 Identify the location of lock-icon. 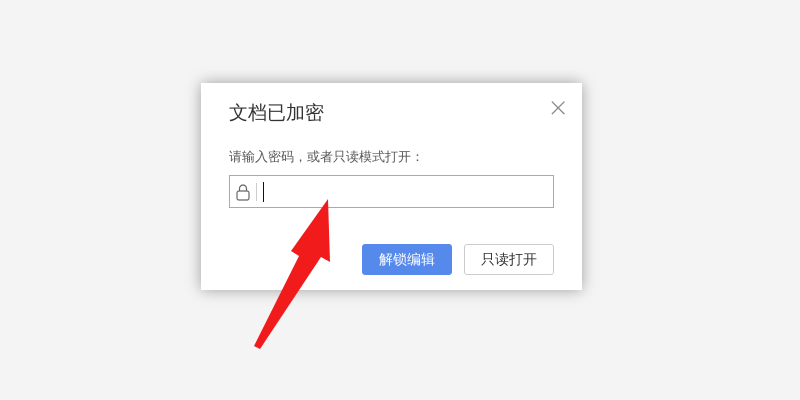
(243, 191).